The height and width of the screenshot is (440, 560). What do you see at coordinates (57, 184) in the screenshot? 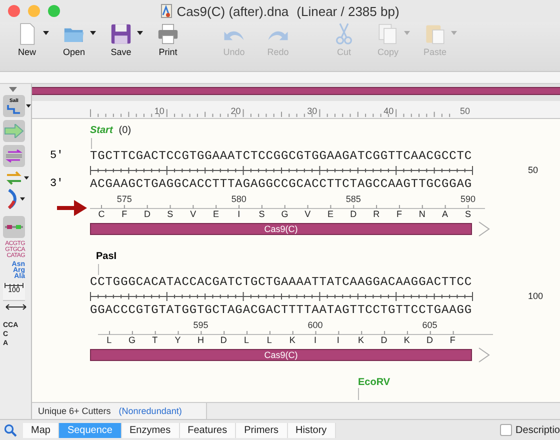
I see `strand-label: 3′` at bounding box center [57, 184].